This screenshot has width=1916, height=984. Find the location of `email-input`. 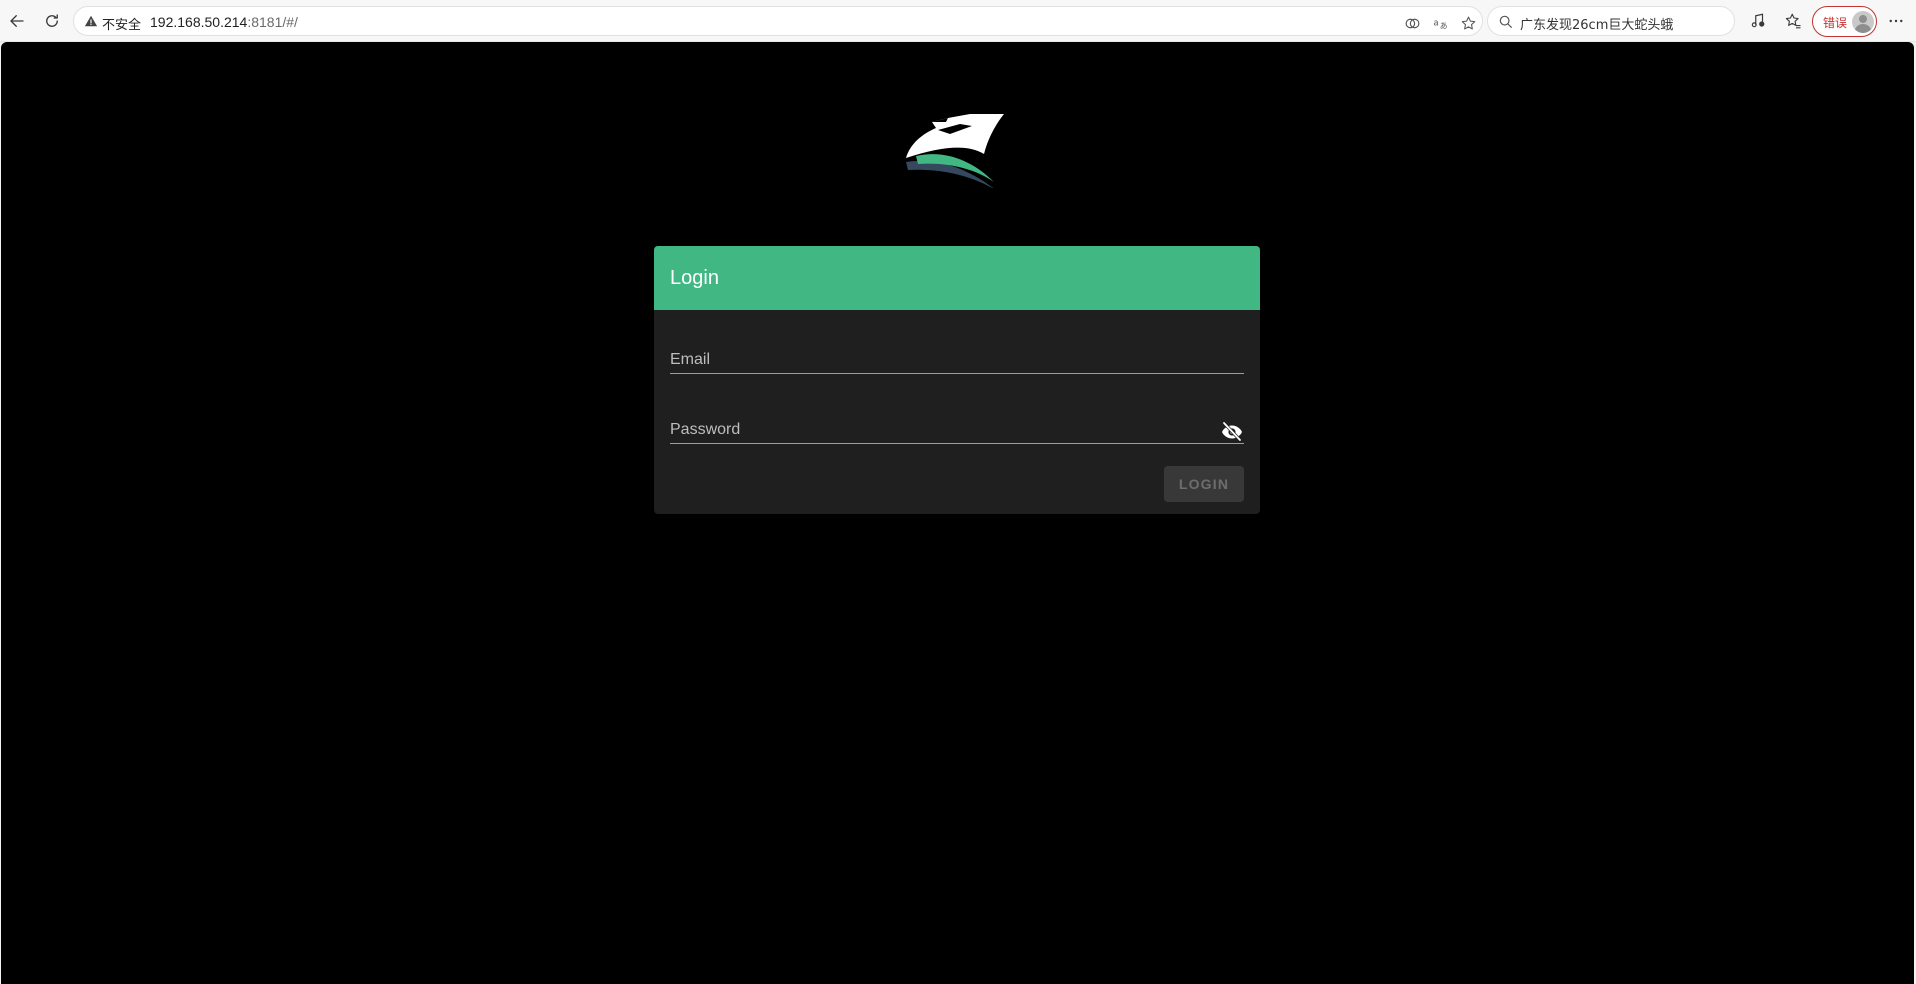

email-input is located at coordinates (957, 356).